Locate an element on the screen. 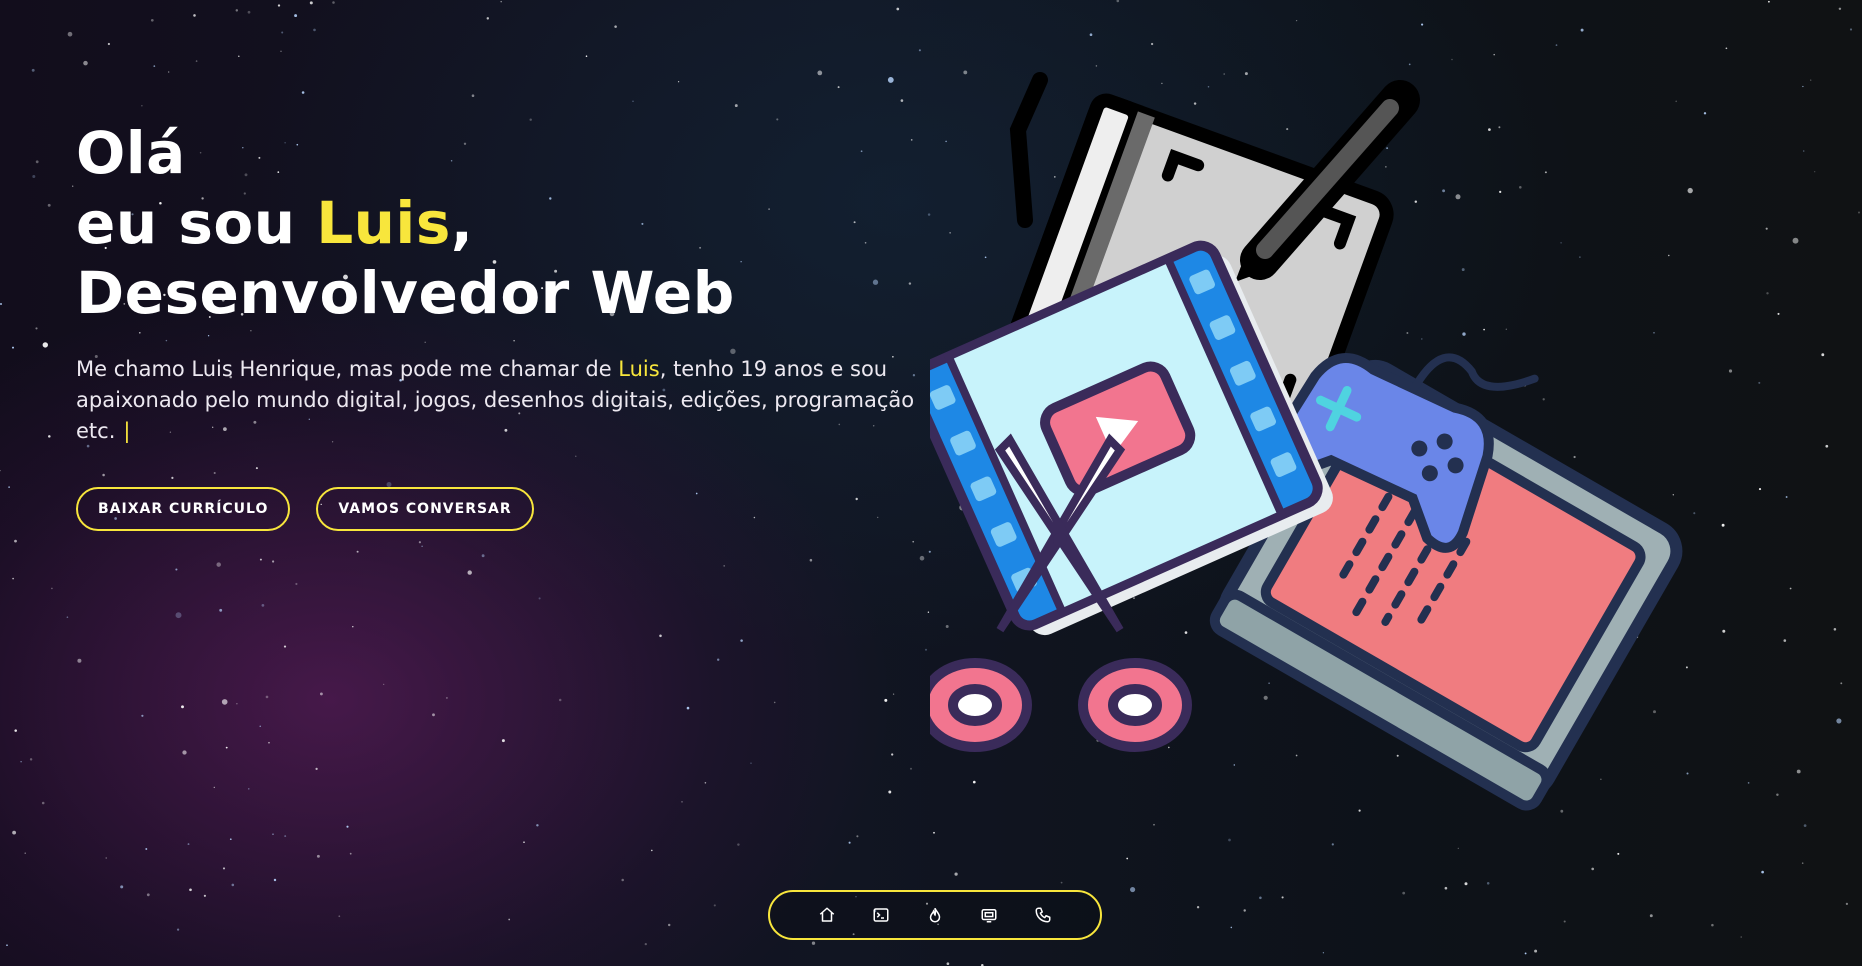 The image size is (1862, 966). nav-home is located at coordinates (827, 915).